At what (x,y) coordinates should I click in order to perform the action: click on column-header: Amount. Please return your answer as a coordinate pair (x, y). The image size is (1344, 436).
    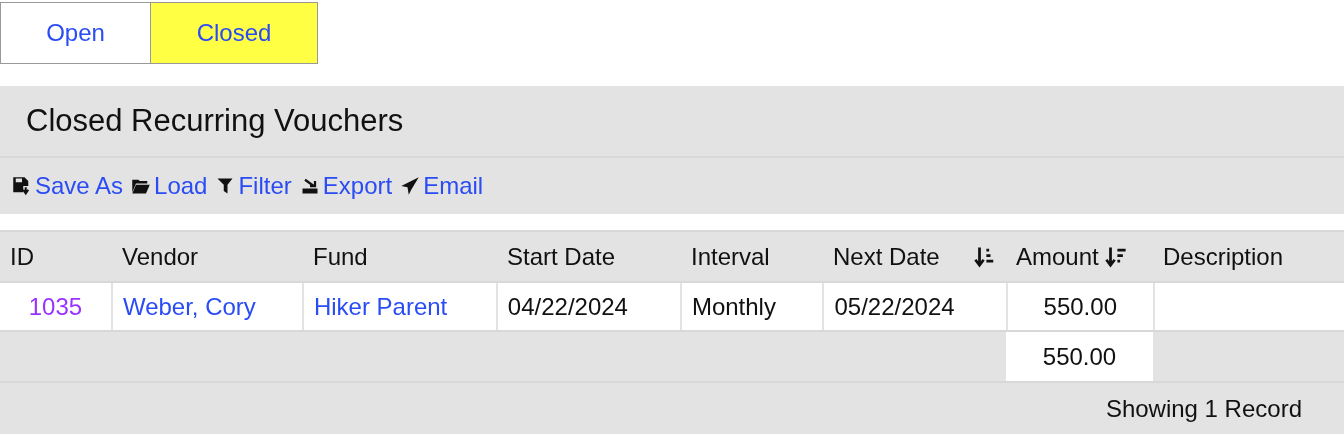
    Looking at the image, I should click on (1057, 256).